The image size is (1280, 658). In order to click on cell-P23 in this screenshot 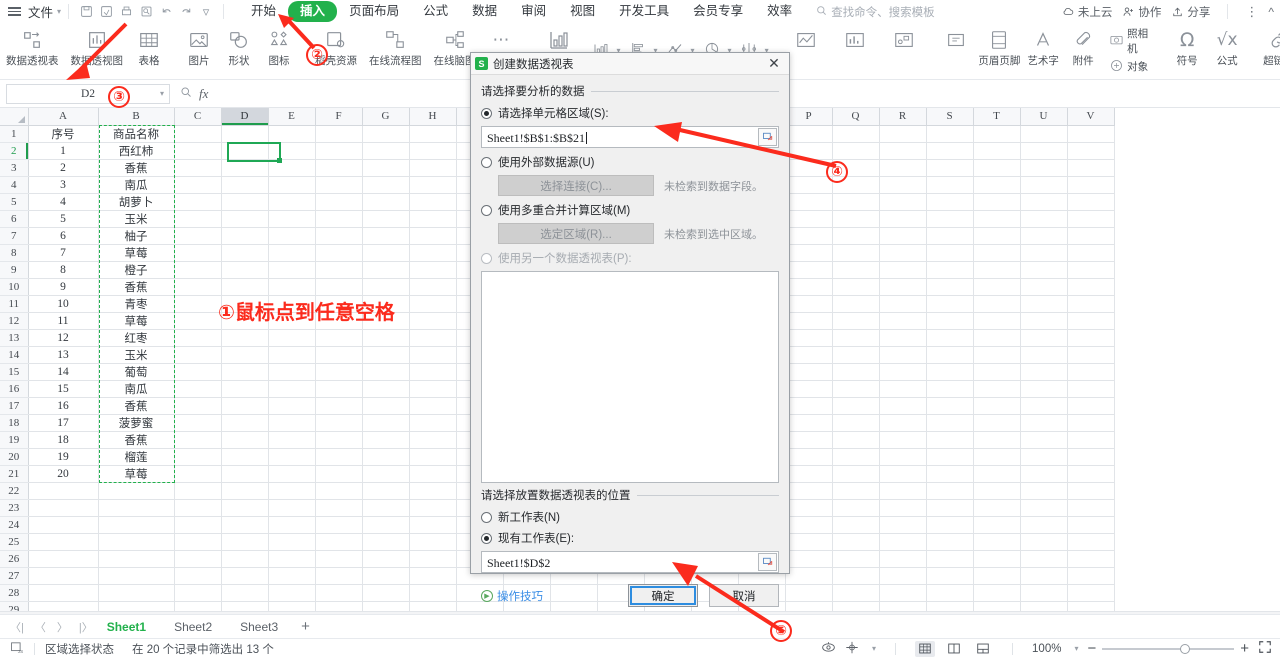, I will do `click(809, 508)`.